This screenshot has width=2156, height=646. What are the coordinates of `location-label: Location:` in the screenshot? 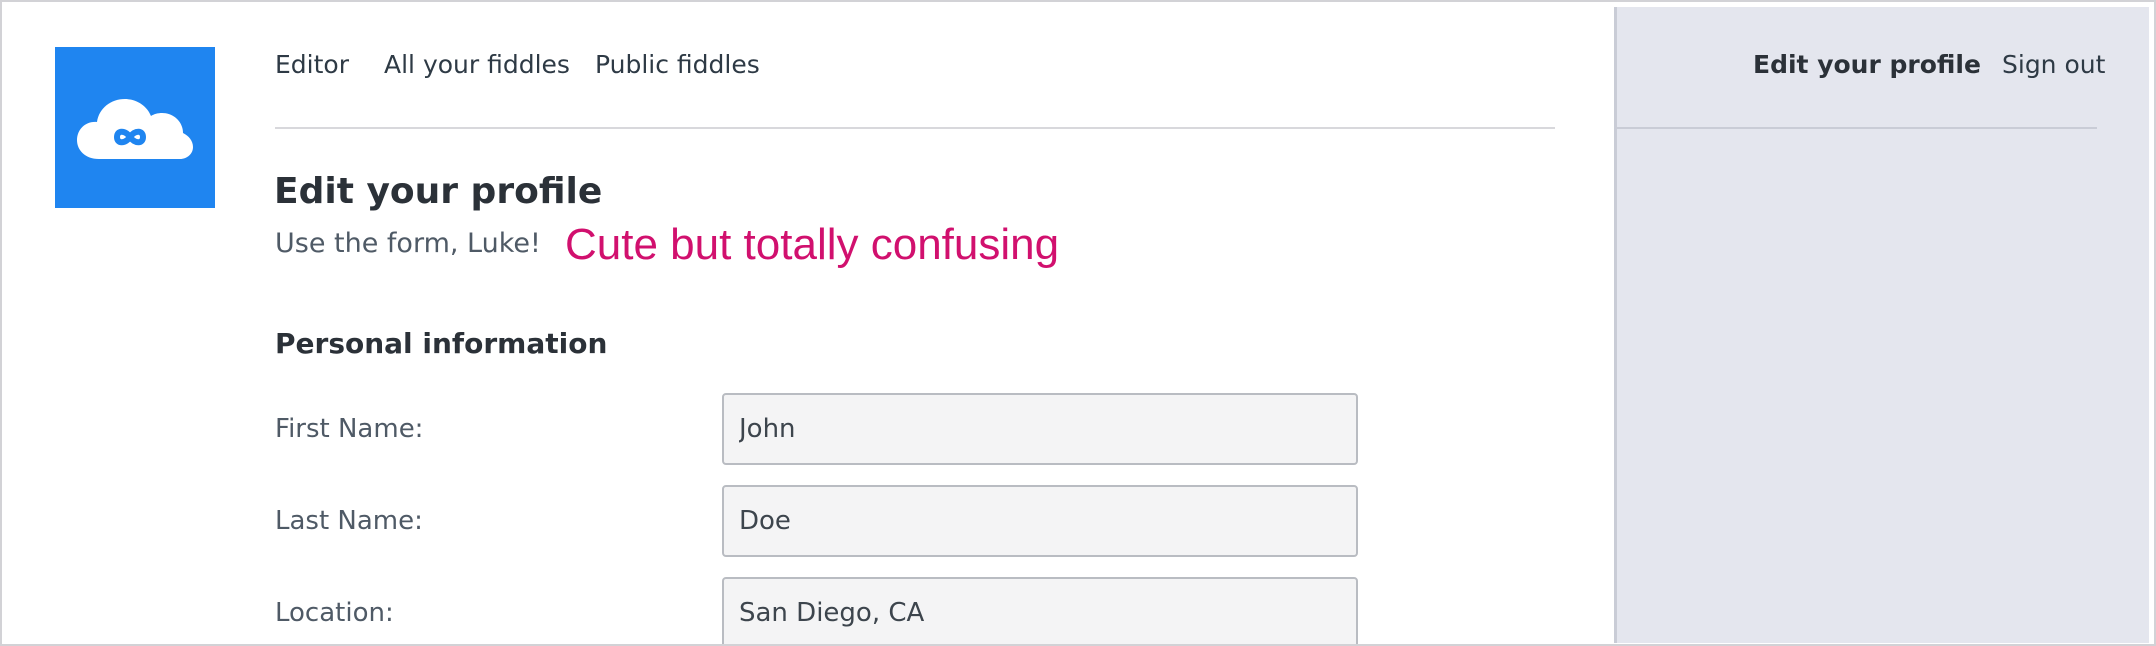 It's located at (334, 613).